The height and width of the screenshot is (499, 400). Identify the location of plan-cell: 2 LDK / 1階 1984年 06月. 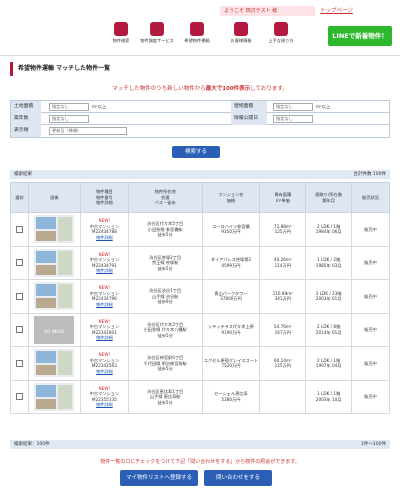
(329, 229).